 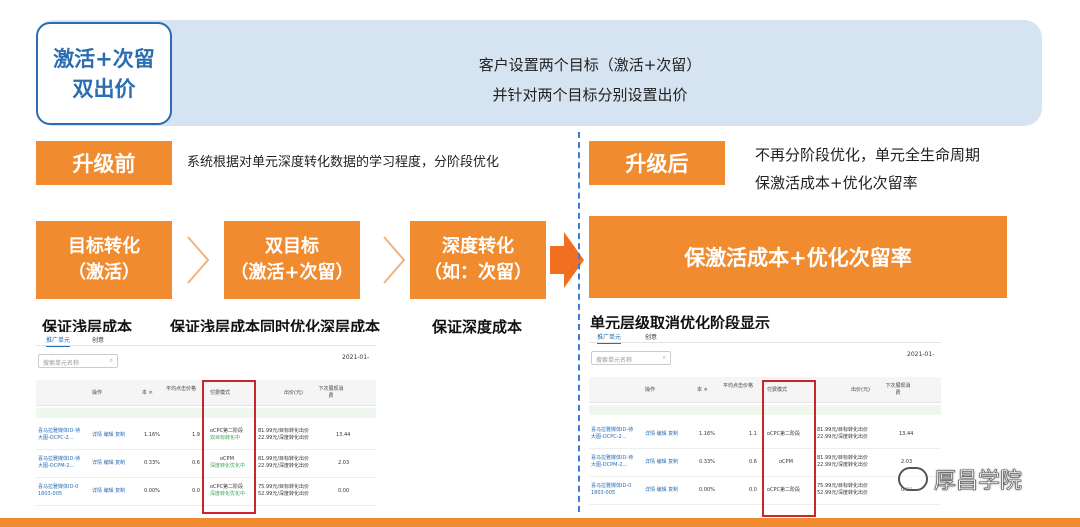 I want to click on before-tag: 升级前, so click(x=104, y=163).